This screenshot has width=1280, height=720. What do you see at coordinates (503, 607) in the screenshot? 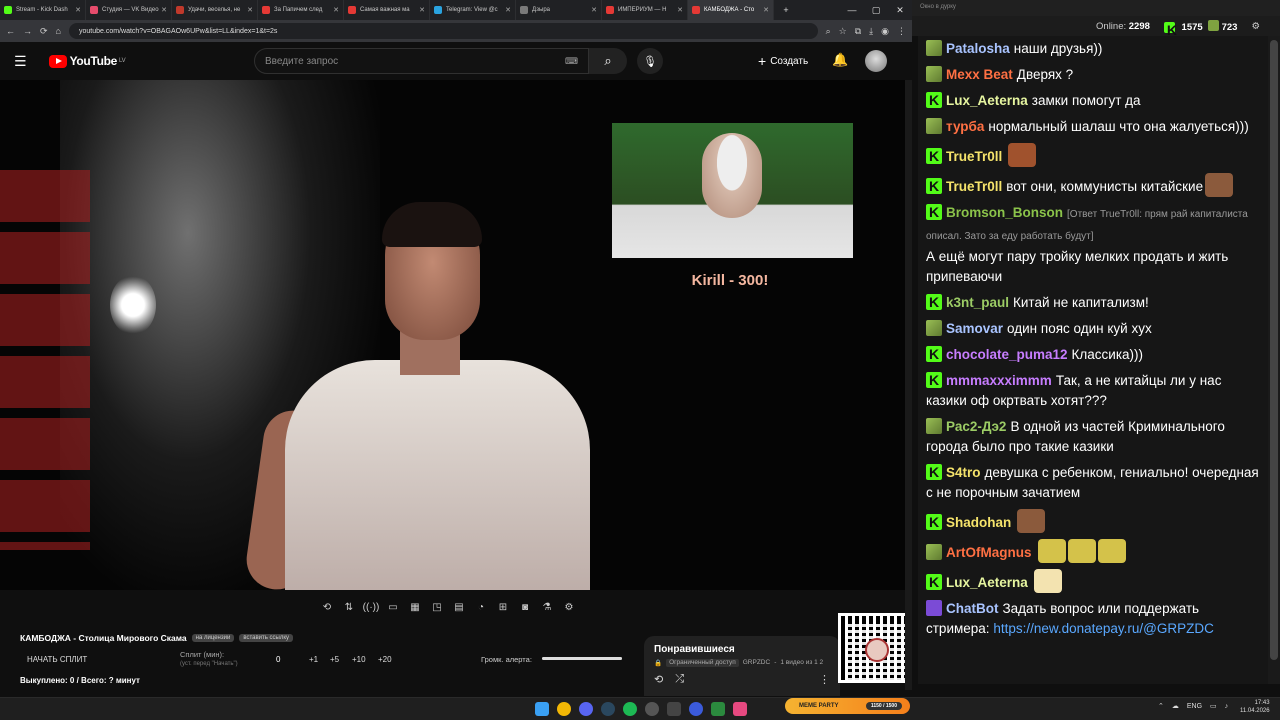
I see `add-screen-icon: ⊞` at bounding box center [503, 607].